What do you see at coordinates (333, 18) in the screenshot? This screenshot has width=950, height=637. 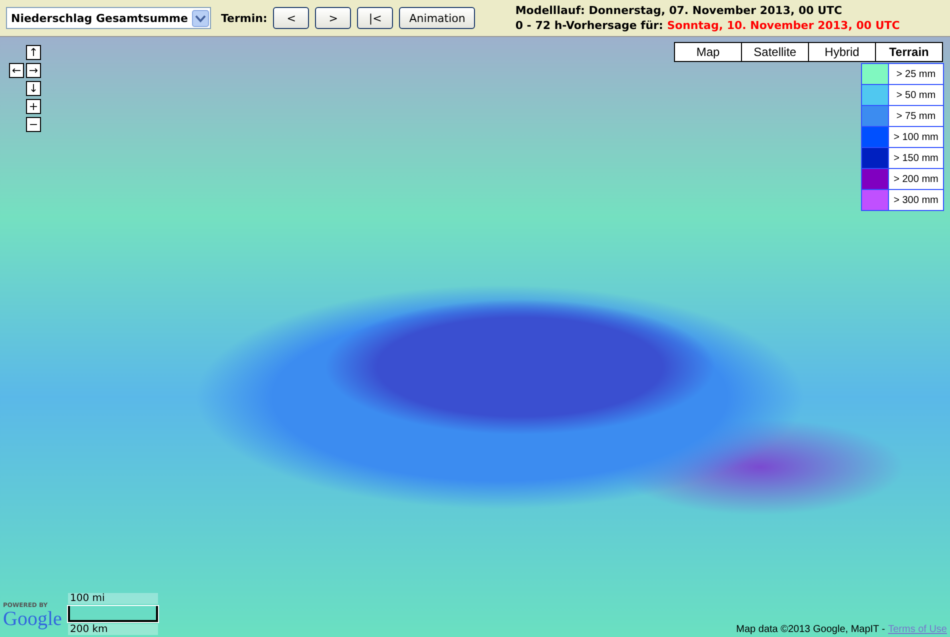 I see `step-button: >` at bounding box center [333, 18].